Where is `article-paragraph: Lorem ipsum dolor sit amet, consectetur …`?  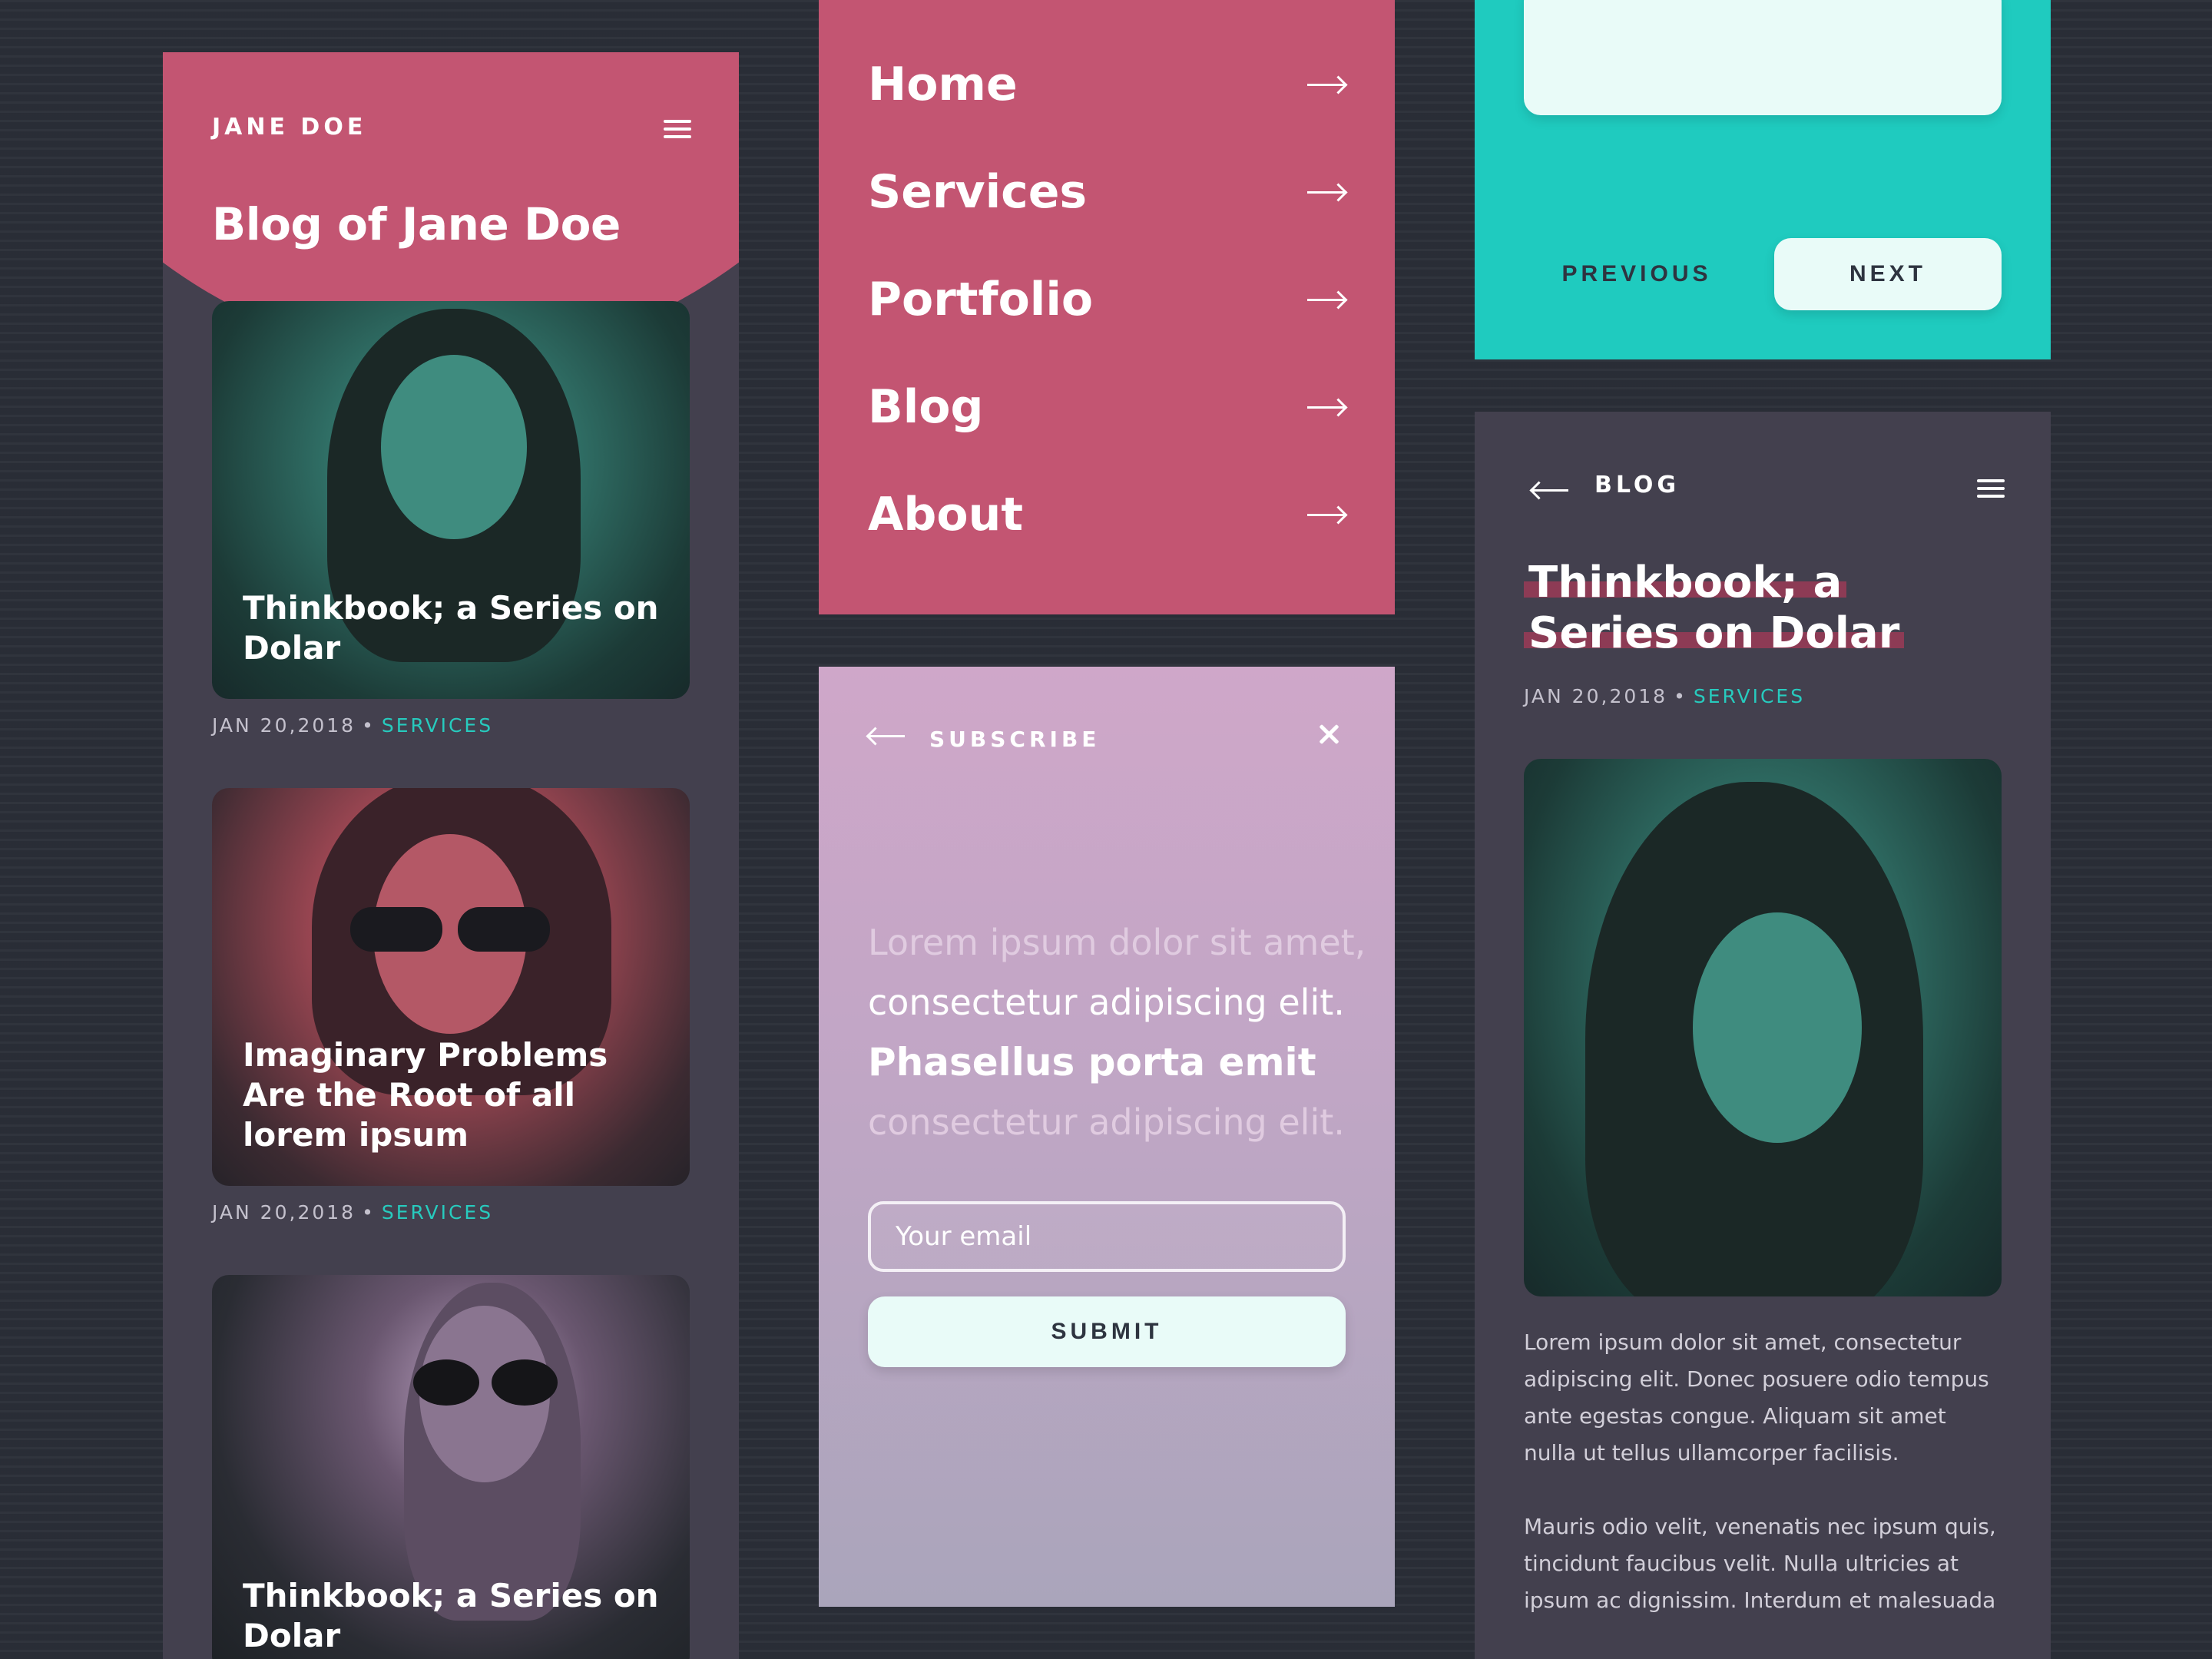 article-paragraph: Lorem ipsum dolor sit amet, consectetur … is located at coordinates (1757, 1397).